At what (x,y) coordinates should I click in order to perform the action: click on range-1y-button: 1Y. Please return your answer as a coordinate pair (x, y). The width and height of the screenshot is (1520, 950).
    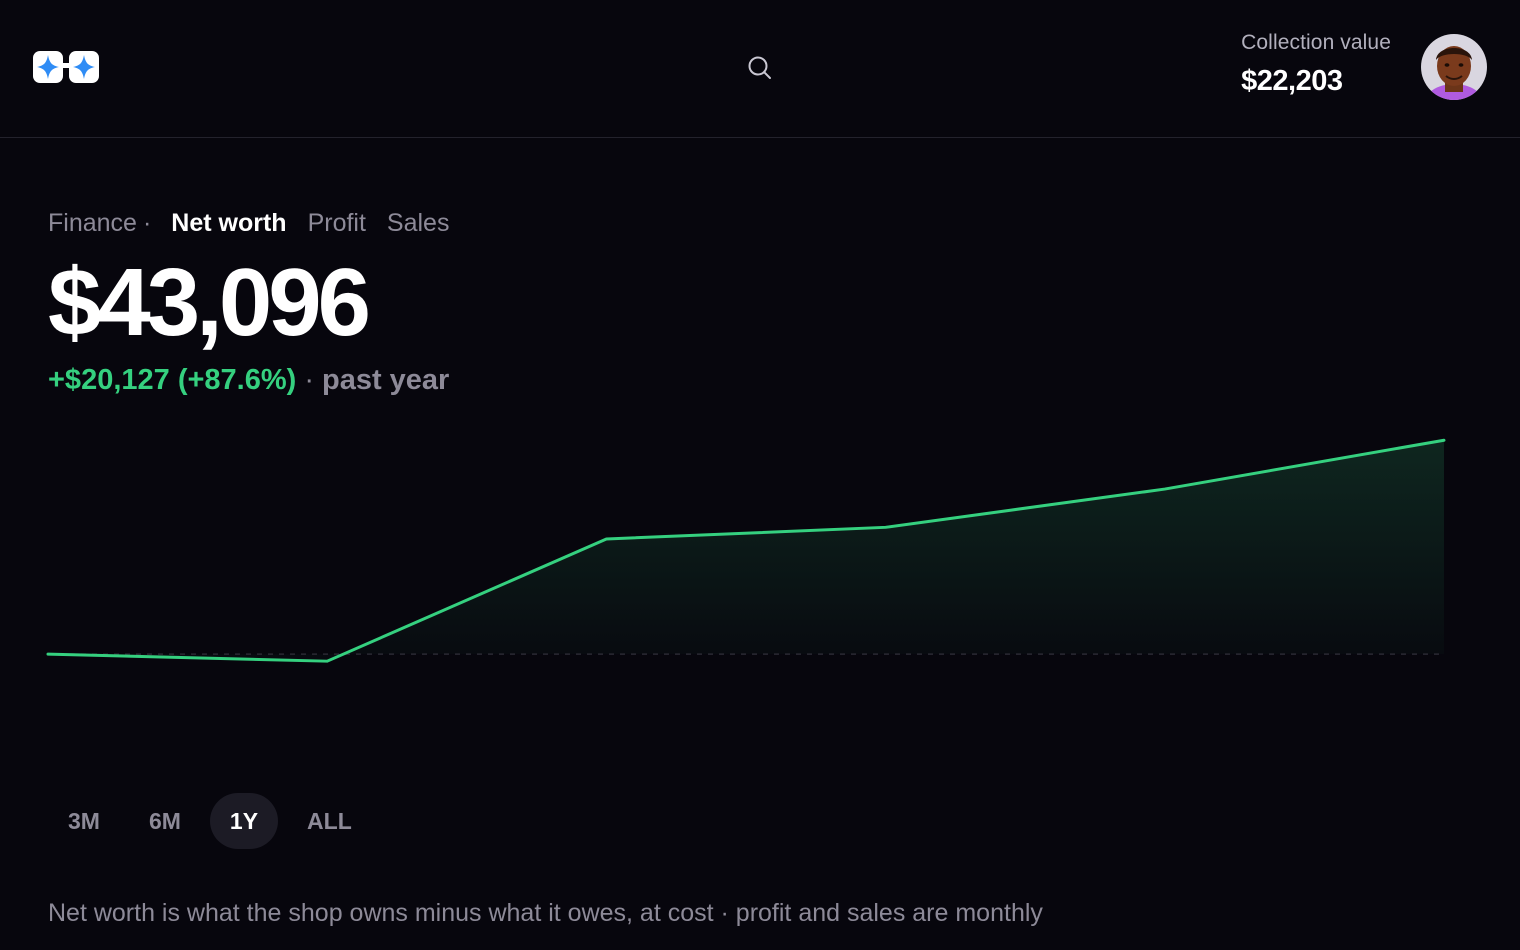
    Looking at the image, I should click on (244, 821).